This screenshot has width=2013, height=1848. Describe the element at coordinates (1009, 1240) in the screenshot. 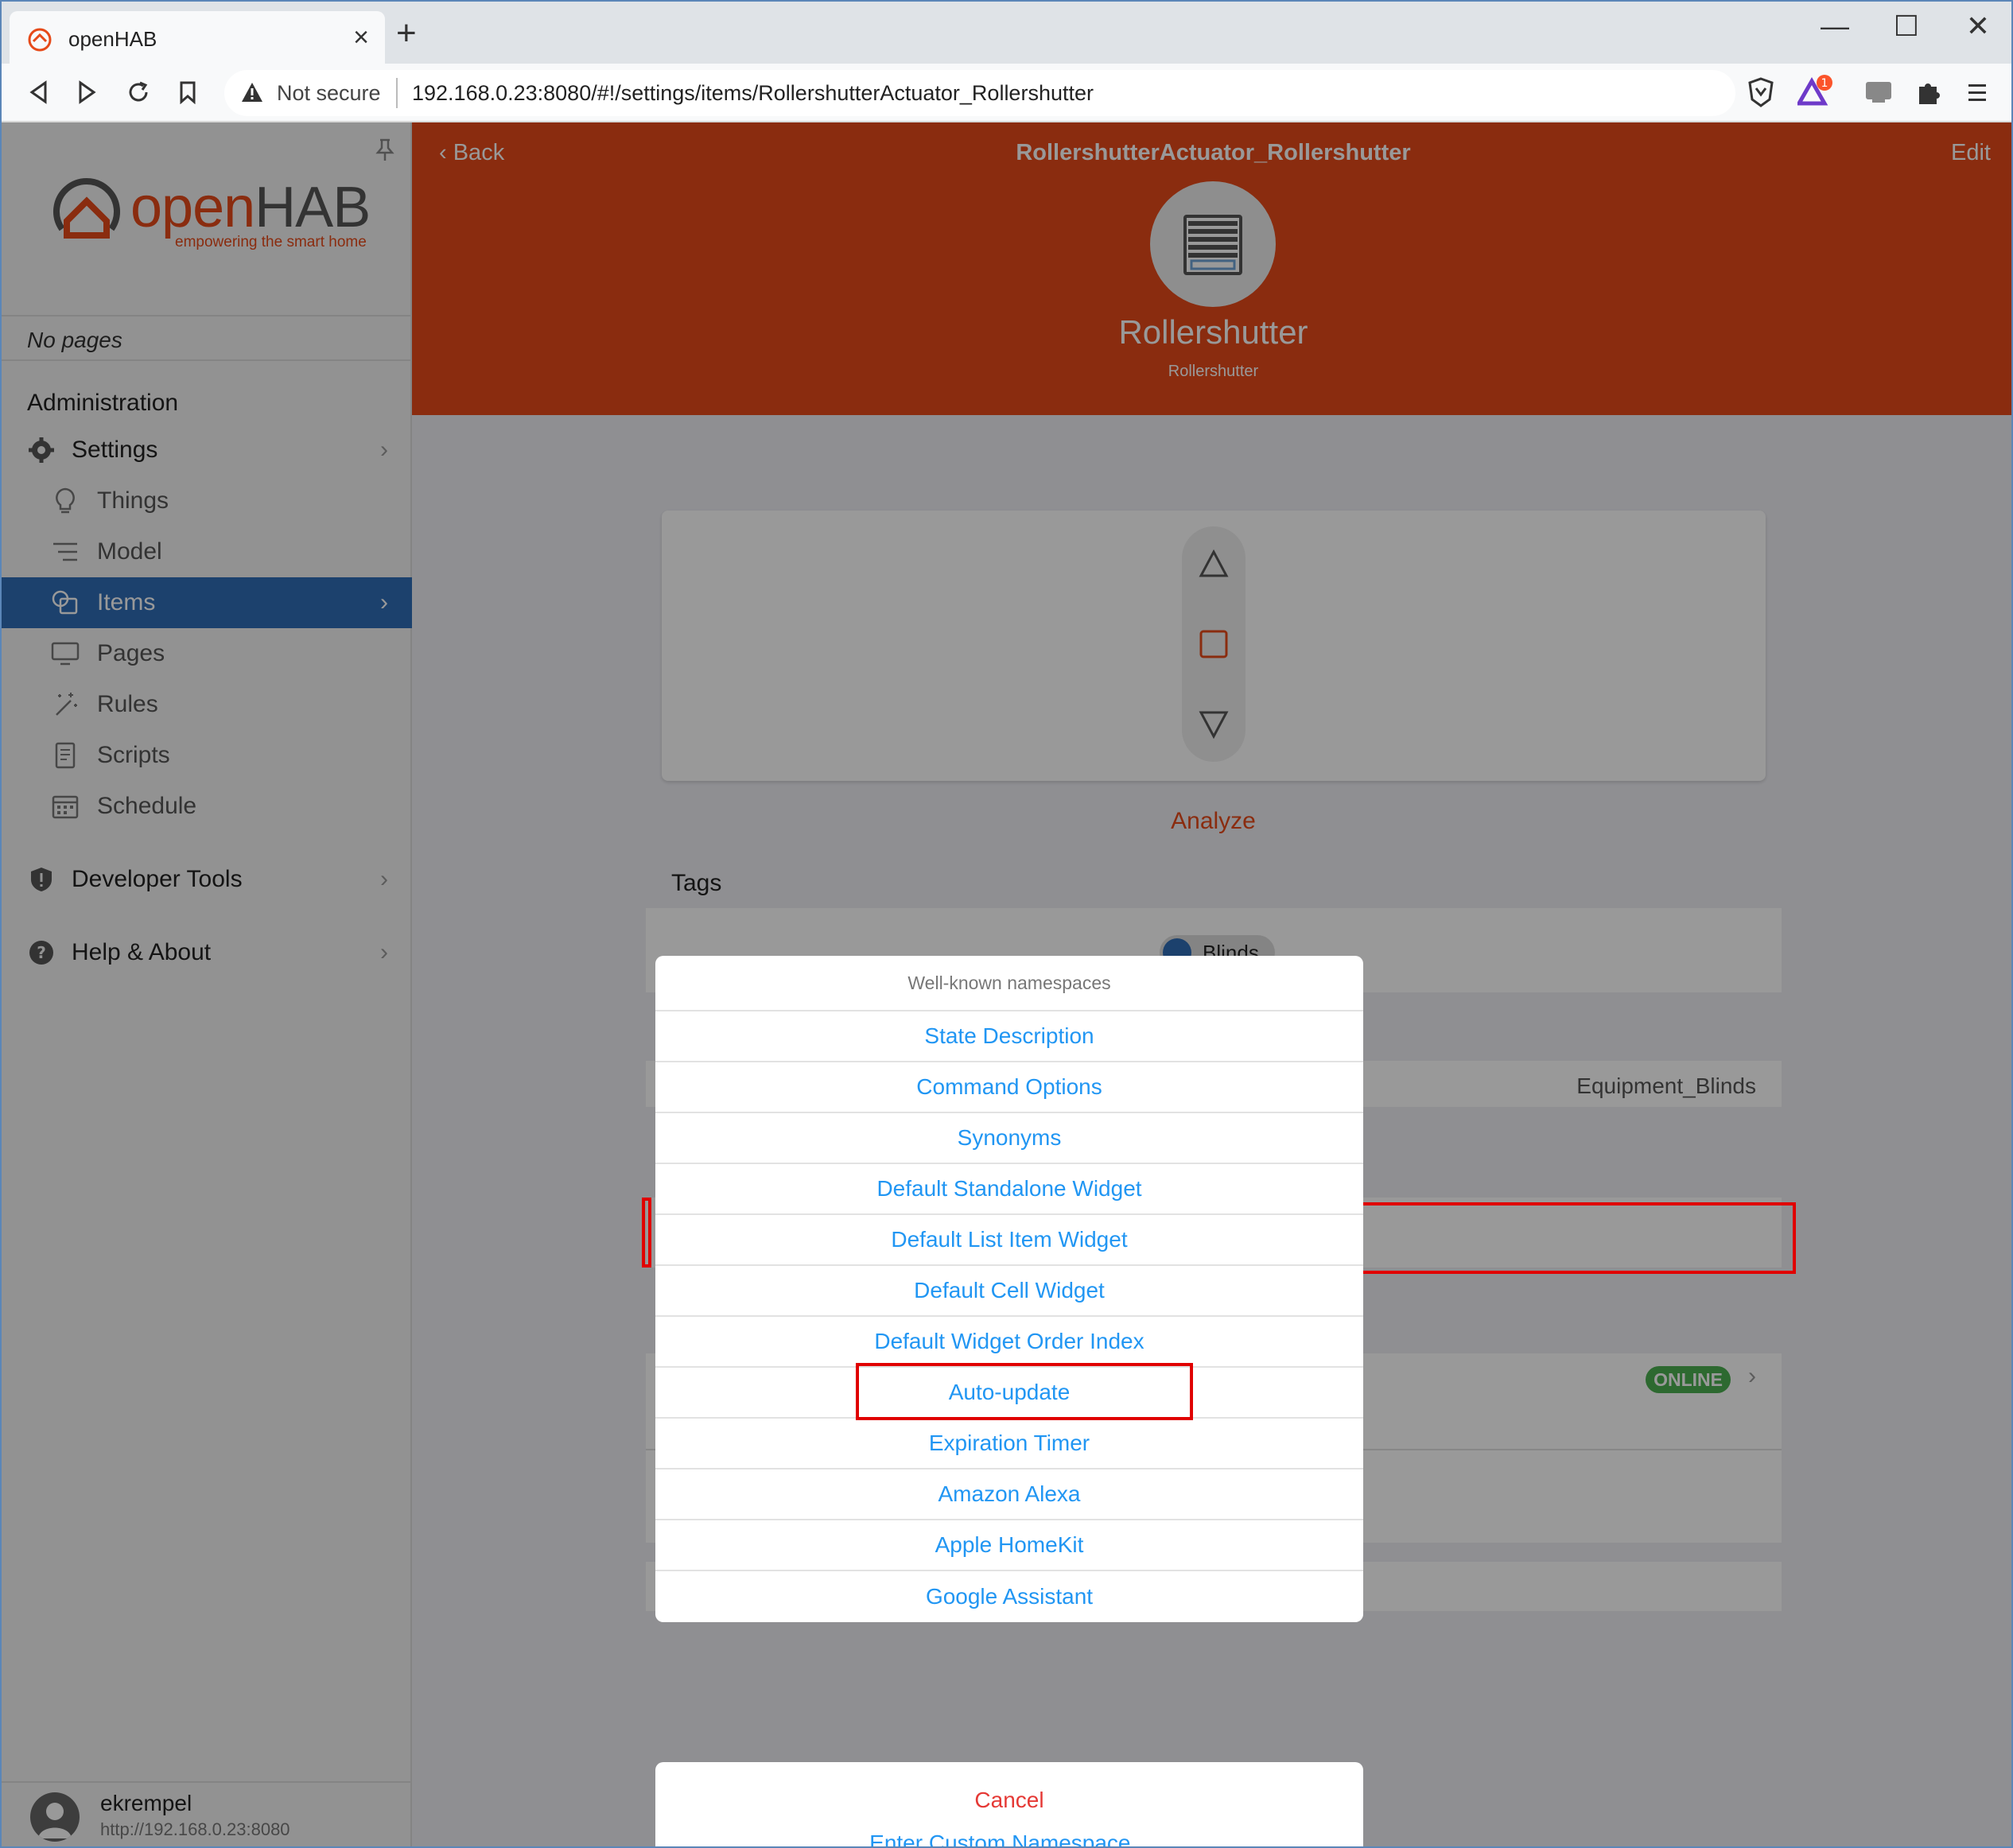

I see `namespace-default-list-item-widget-button: Default List Item Widget` at that location.